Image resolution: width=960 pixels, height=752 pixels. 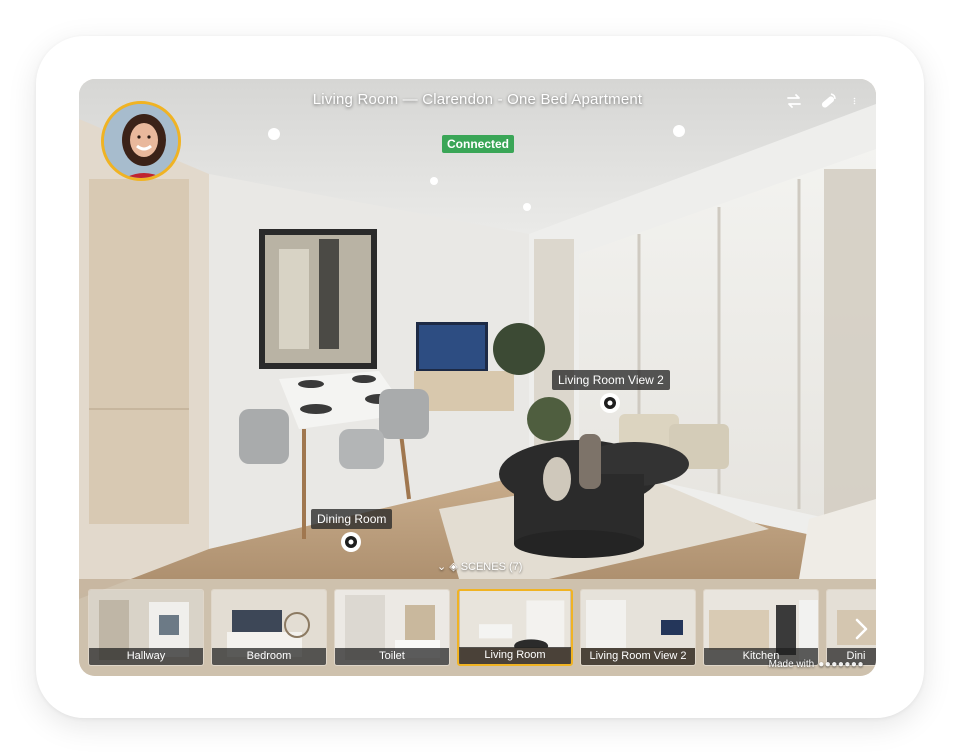 What do you see at coordinates (638, 656) in the screenshot?
I see `scene-thumb-label: Living Room View 2` at bounding box center [638, 656].